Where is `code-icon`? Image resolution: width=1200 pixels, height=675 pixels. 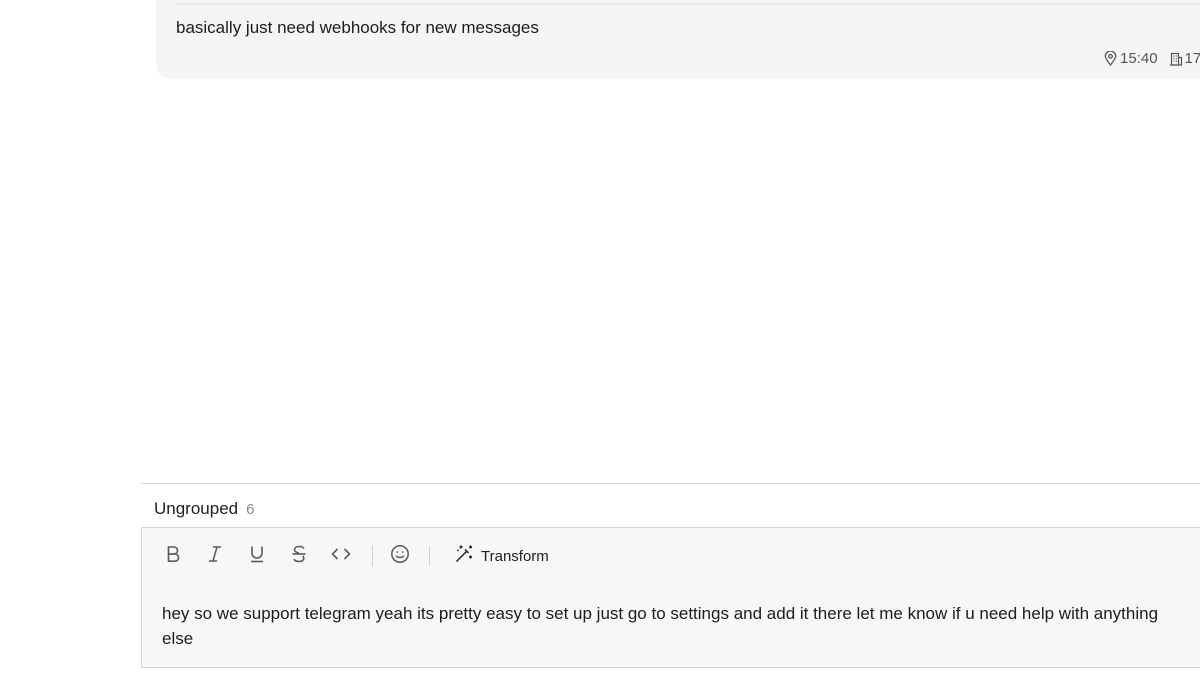 code-icon is located at coordinates (341, 556).